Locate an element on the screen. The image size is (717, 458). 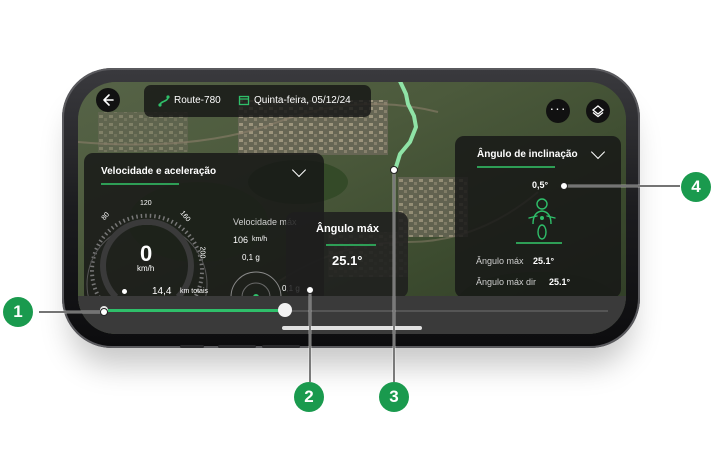
callout-badge-4: 4 is located at coordinates (696, 187).